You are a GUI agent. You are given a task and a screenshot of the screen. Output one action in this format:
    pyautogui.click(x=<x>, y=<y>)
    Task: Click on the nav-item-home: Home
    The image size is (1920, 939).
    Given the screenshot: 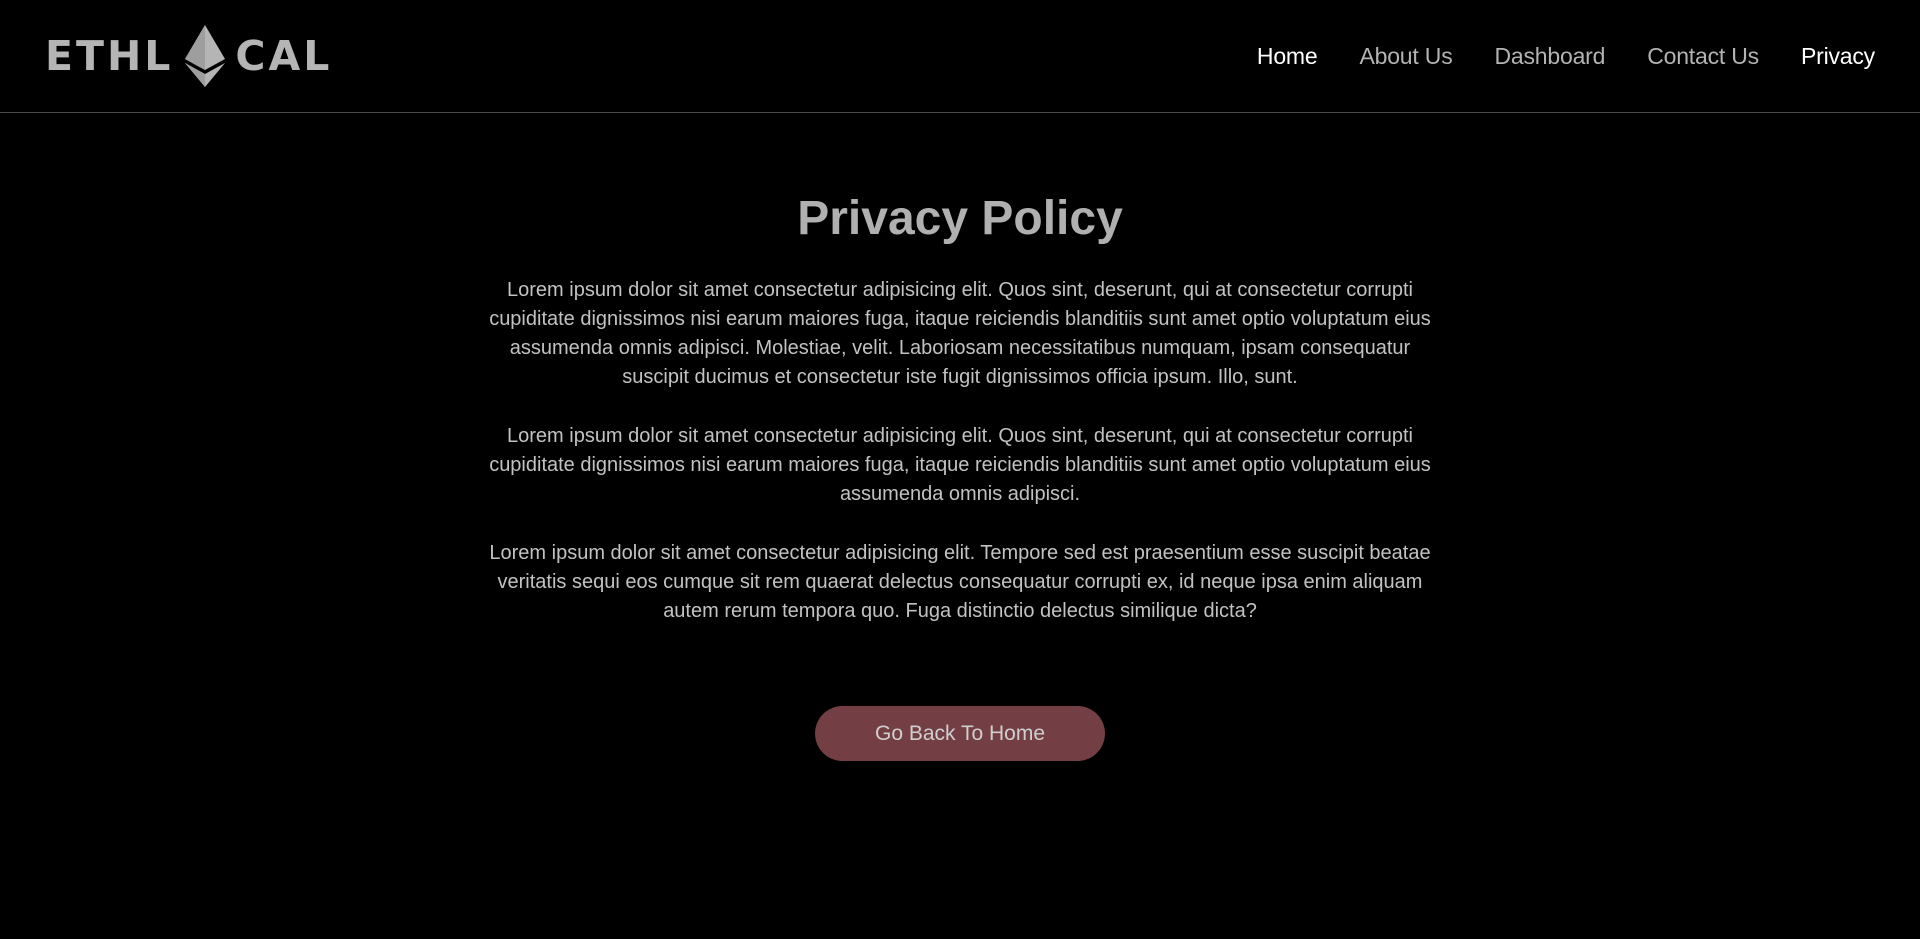 What is the action you would take?
    pyautogui.click(x=1287, y=56)
    